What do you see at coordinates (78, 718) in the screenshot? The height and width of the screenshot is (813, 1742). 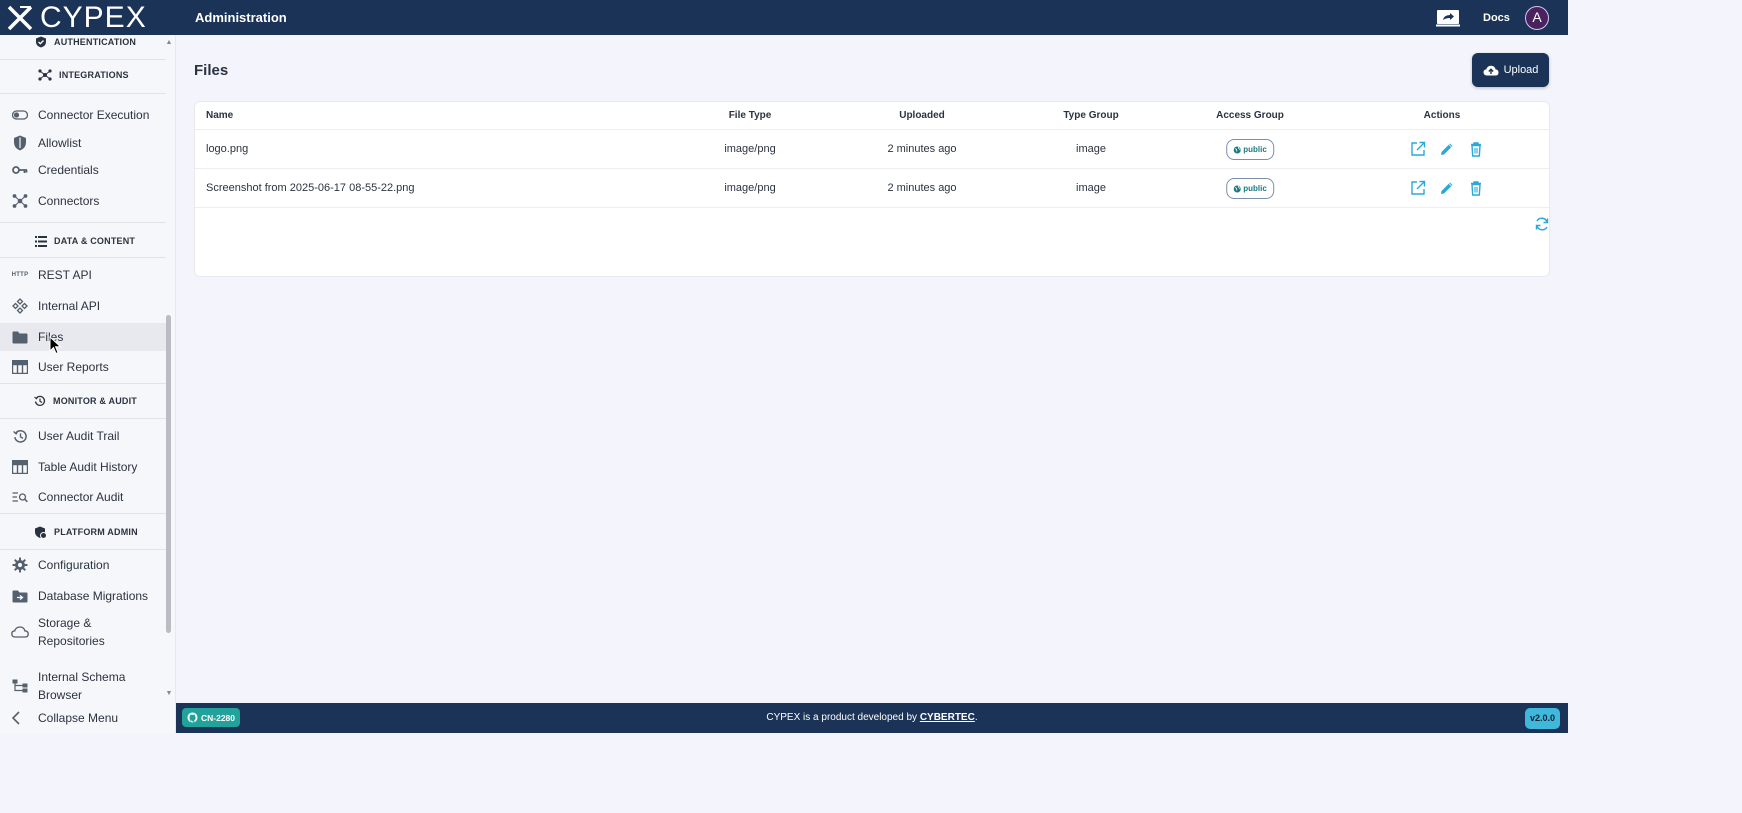 I see `collapse-menu-label: Collapse Menu` at bounding box center [78, 718].